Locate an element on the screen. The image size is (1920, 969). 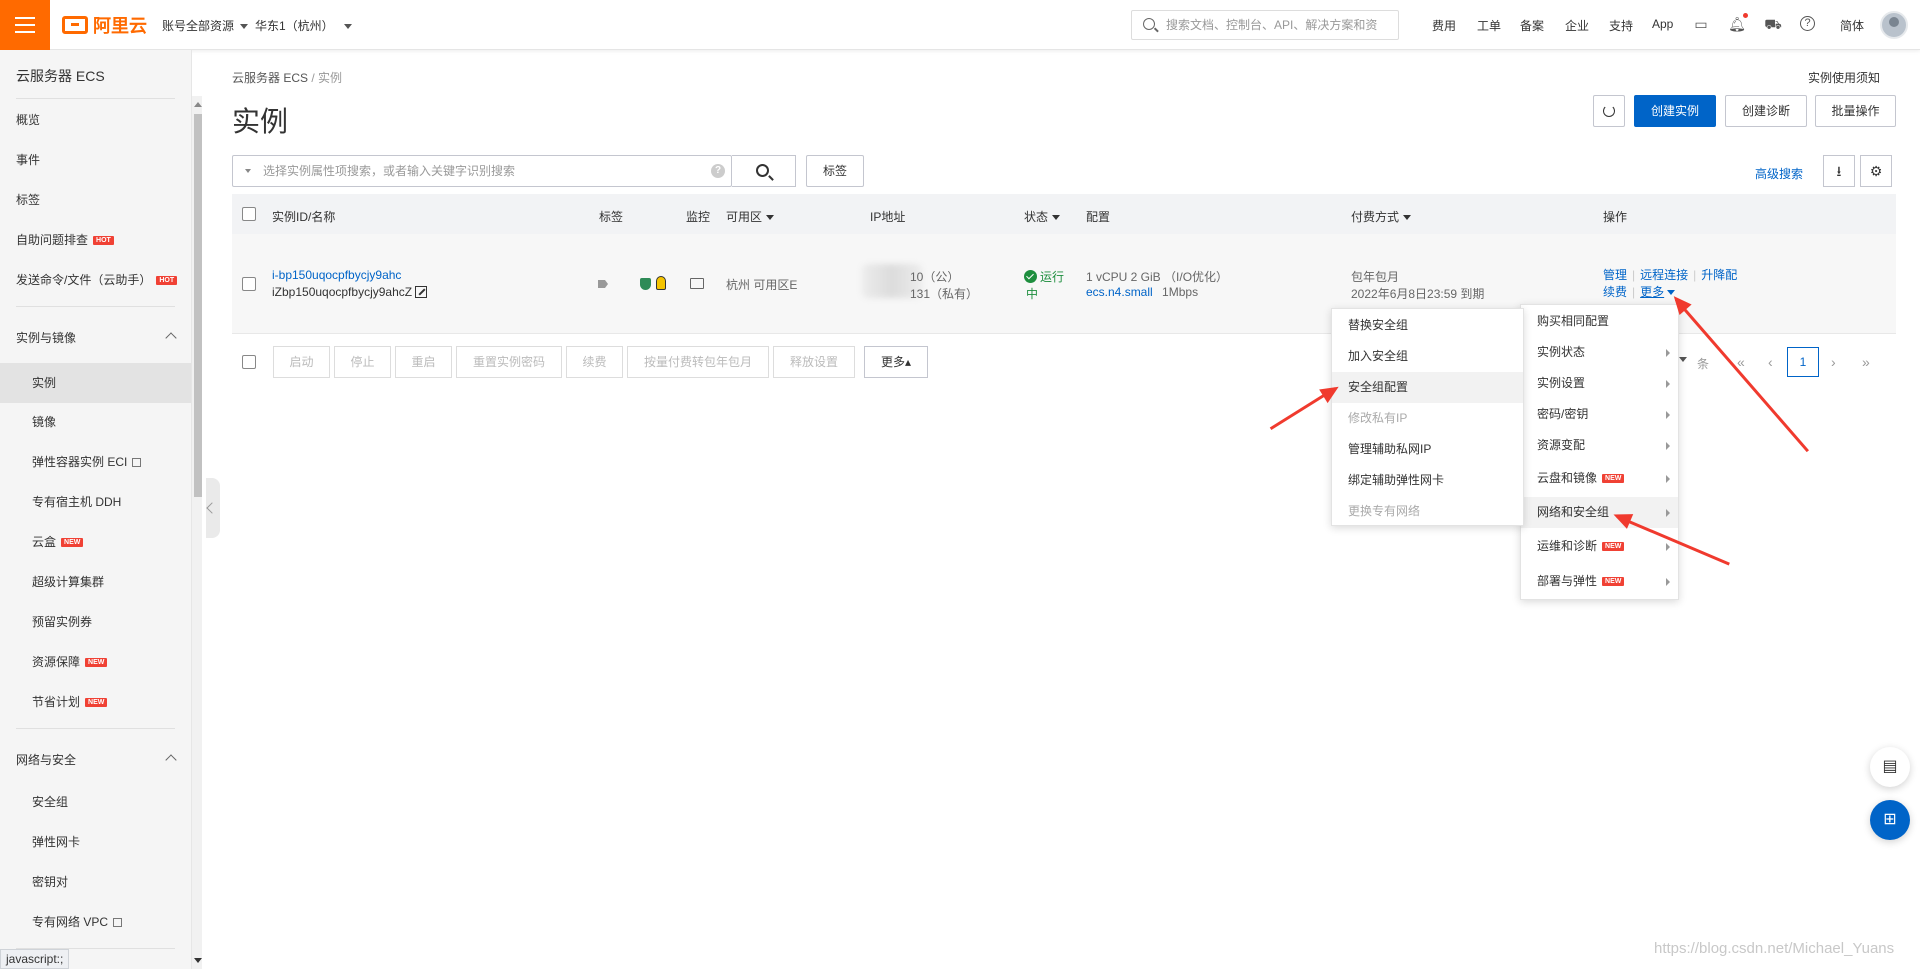
scroll-up-icon is located at coordinates (198, 104).